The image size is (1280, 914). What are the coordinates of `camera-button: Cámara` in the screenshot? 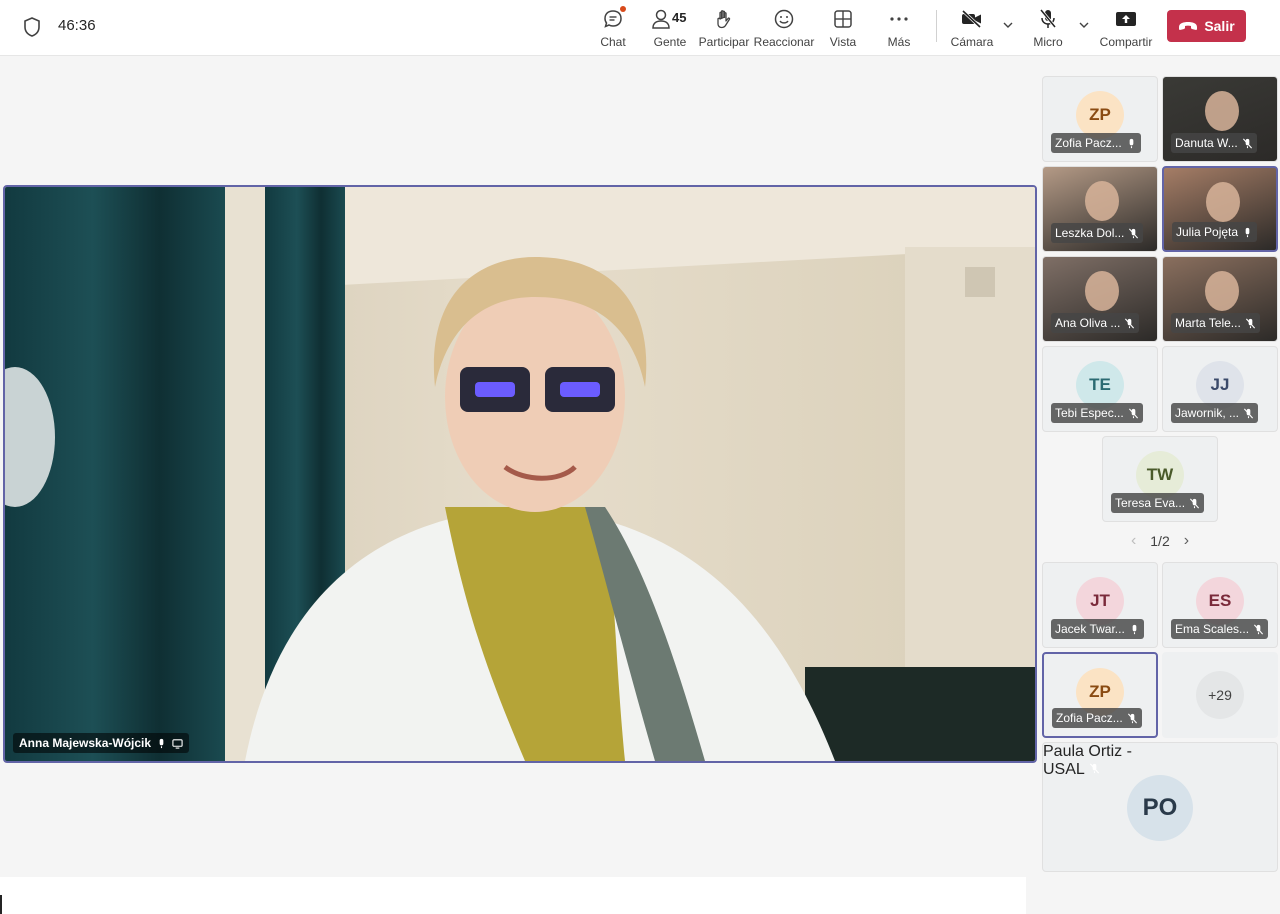 It's located at (972, 29).